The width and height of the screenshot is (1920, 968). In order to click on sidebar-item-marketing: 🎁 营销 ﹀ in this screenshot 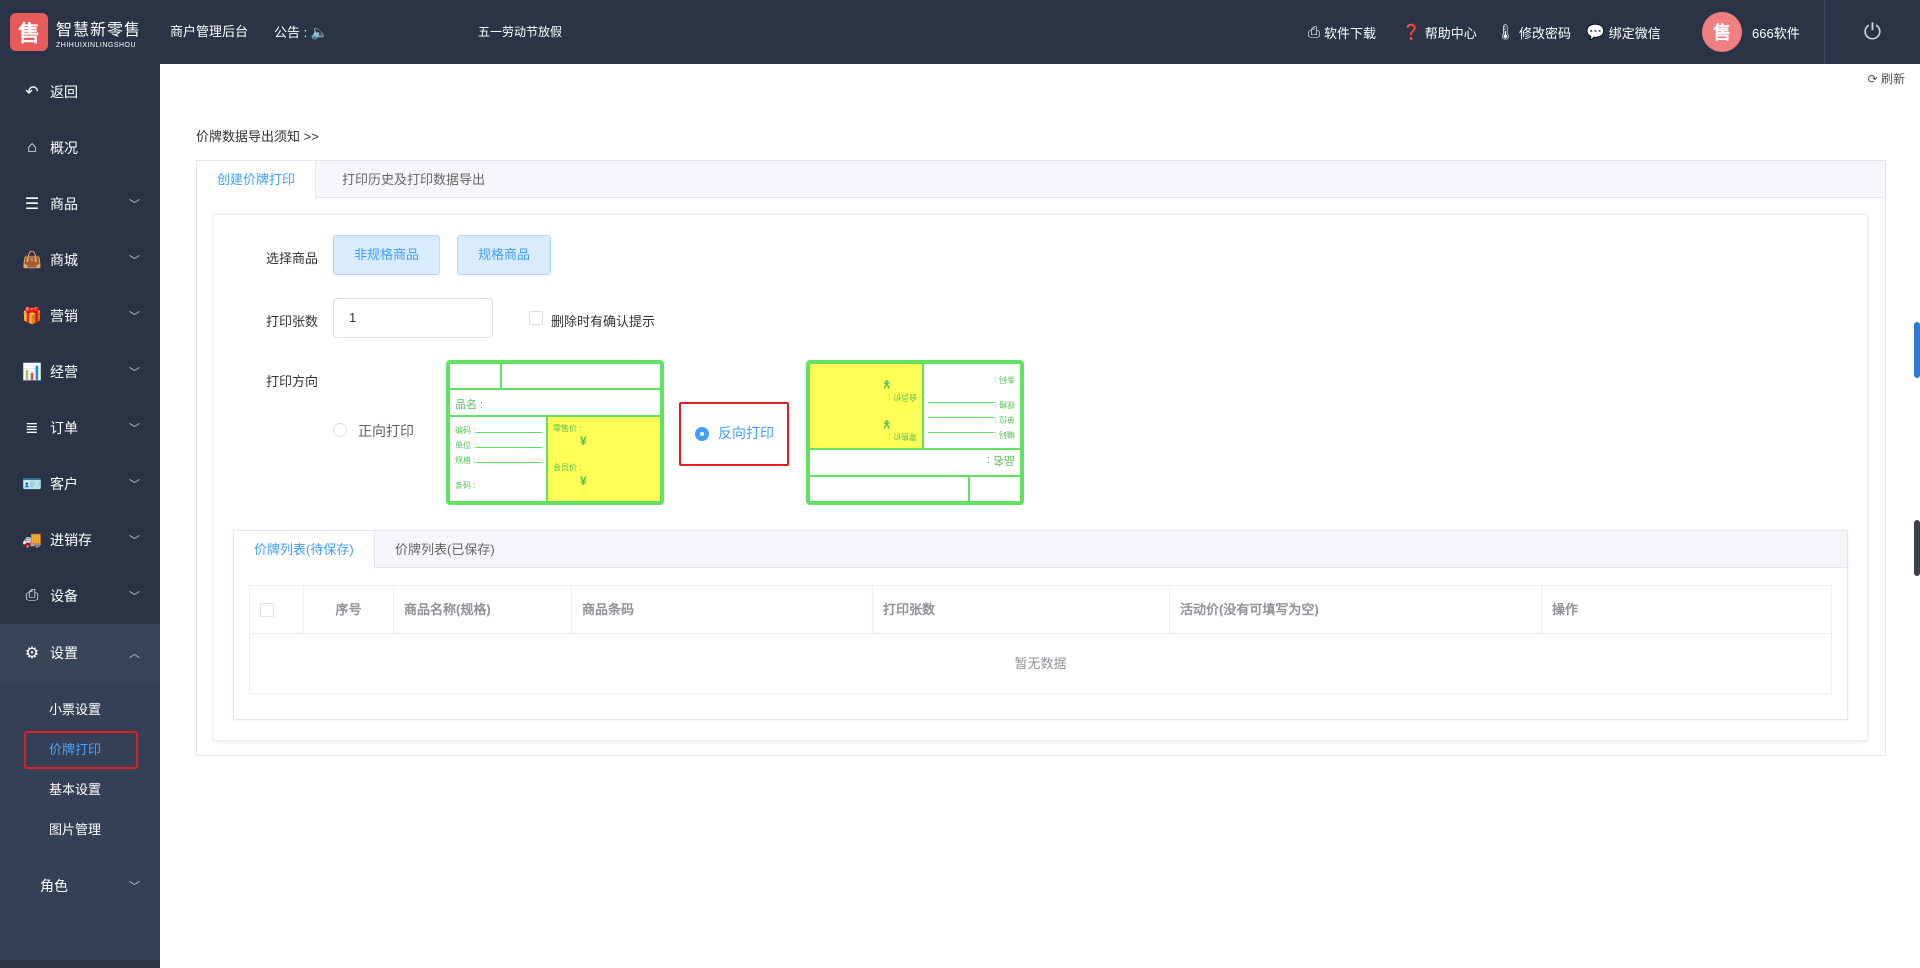, I will do `click(80, 316)`.